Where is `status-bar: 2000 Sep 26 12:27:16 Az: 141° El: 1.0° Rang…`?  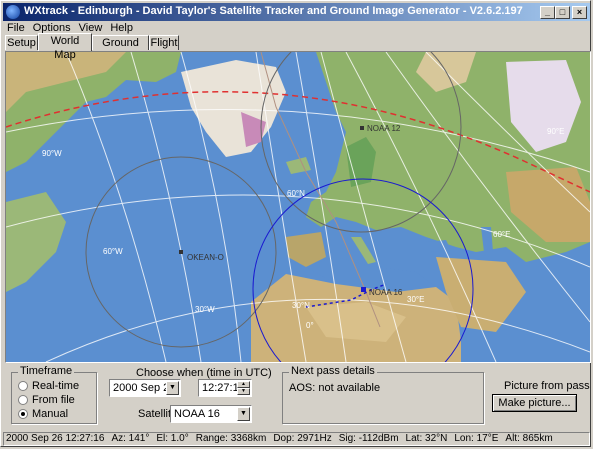
status-bar: 2000 Sep 26 12:27:16 Az: 141° El: 1.0° Rang… is located at coordinates (296, 439).